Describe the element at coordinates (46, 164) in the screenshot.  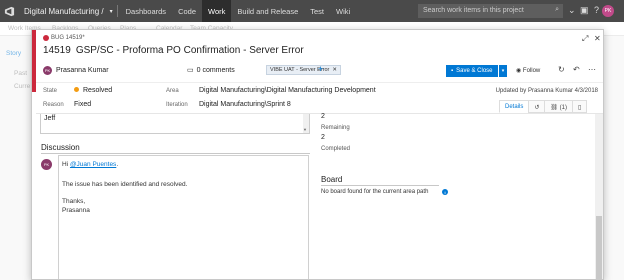
I see `comment-author-avatar: PK` at that location.